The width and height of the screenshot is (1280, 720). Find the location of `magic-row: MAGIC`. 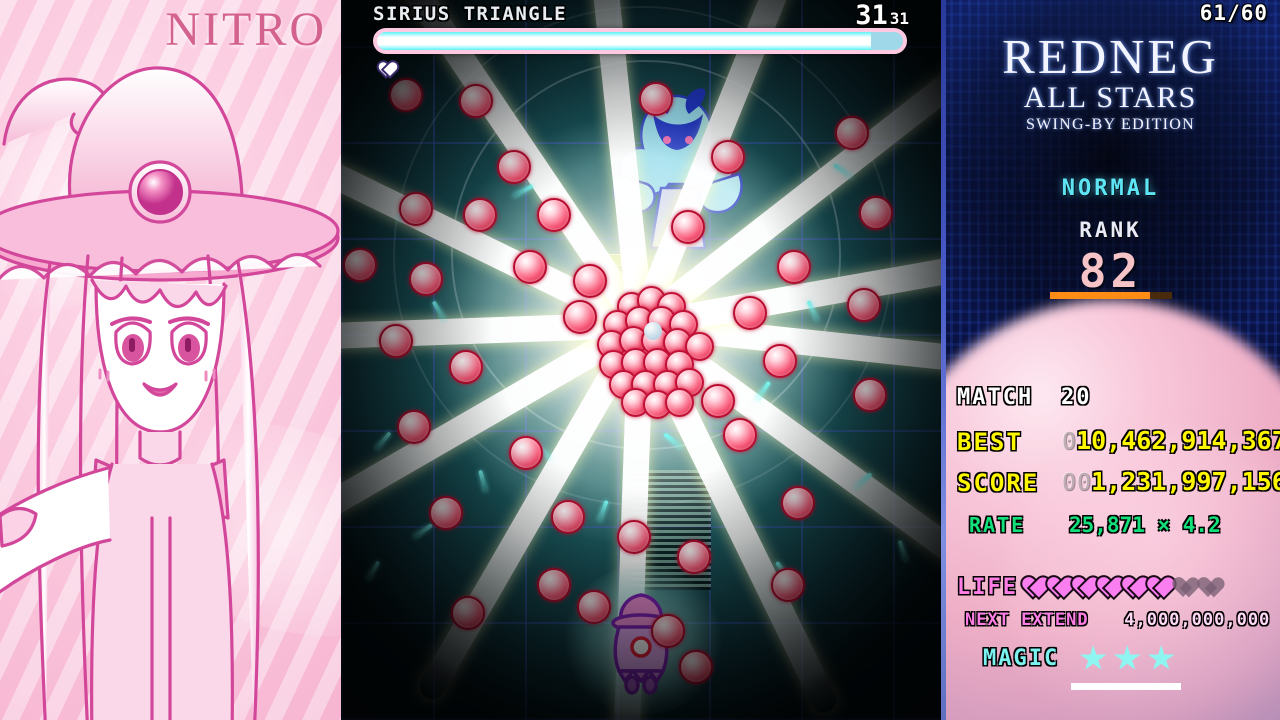

magic-row: MAGIC is located at coordinates (1079, 658).